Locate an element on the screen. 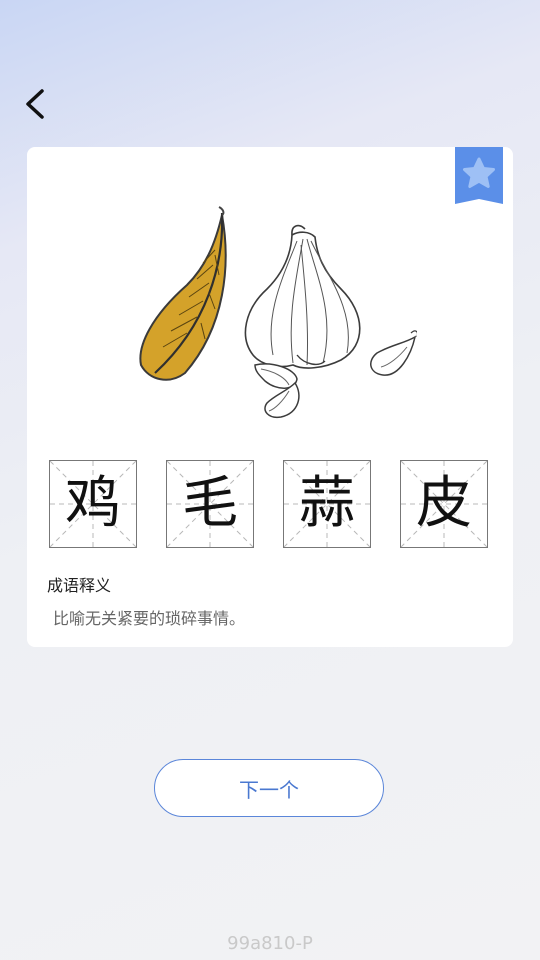 This screenshot has height=960, width=540. footer-id: 99a810-P is located at coordinates (270, 943).